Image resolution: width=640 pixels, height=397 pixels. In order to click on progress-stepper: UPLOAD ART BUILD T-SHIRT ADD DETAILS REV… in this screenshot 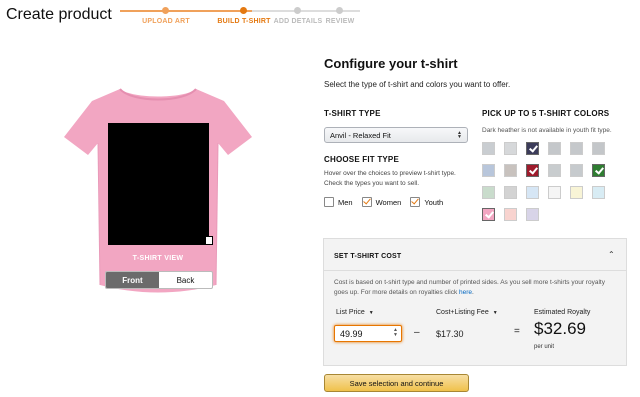, I will do `click(240, 18)`.